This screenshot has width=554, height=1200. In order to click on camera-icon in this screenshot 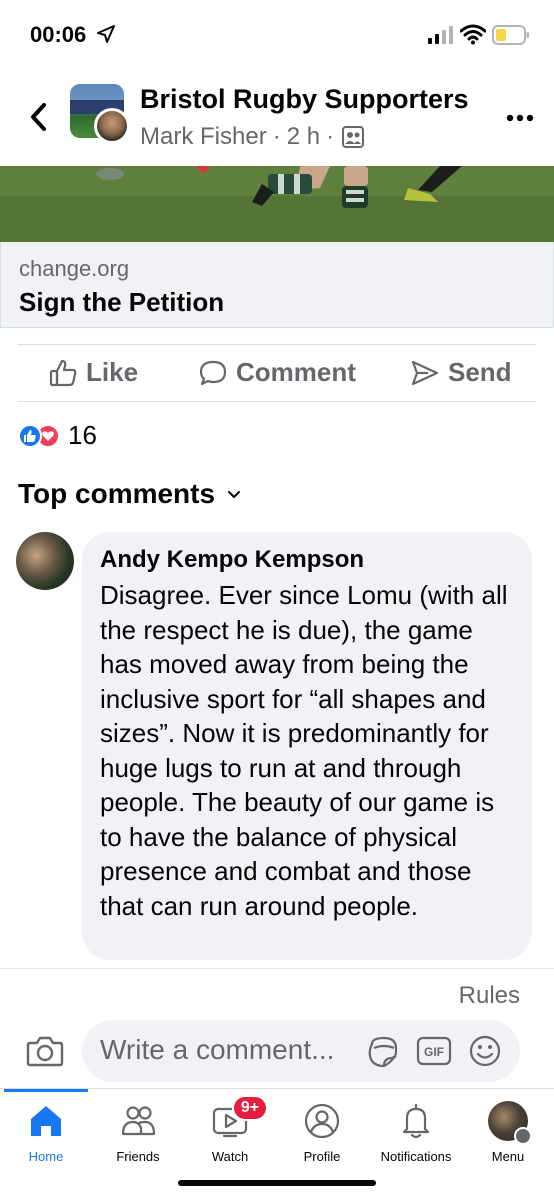, I will do `click(45, 1051)`.